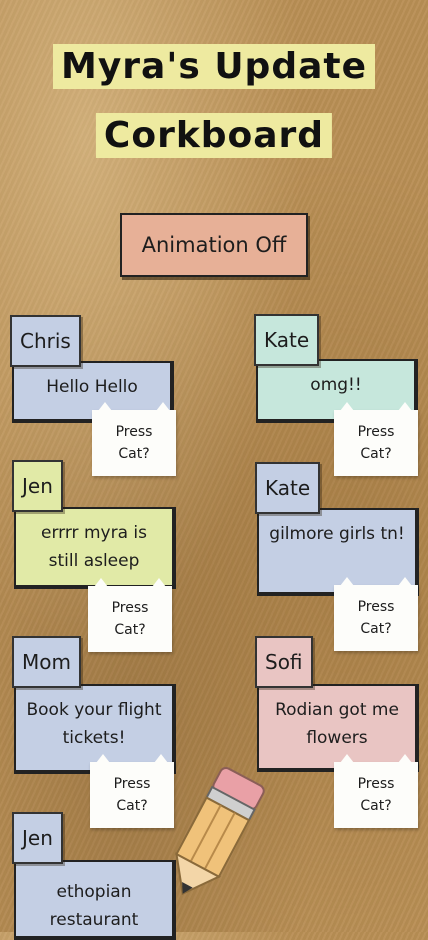 The image size is (428, 940). What do you see at coordinates (284, 662) in the screenshot?
I see `note-author-tab: Sofi` at bounding box center [284, 662].